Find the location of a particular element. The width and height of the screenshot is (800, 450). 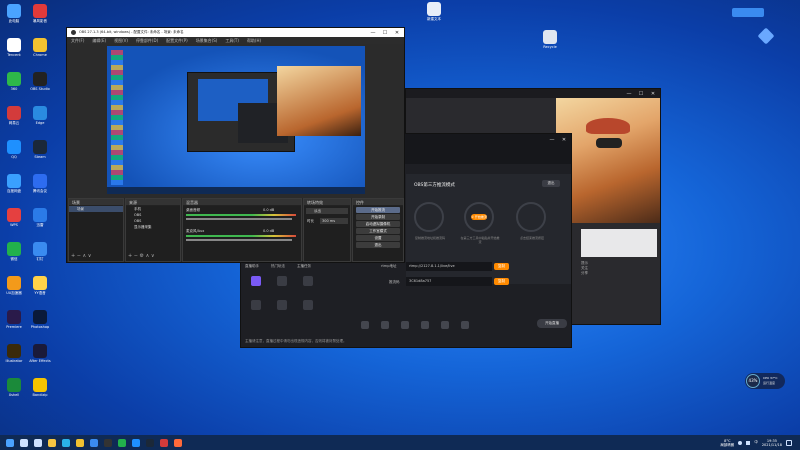

desktop-icon: Xshell is located at coordinates (14, 387).